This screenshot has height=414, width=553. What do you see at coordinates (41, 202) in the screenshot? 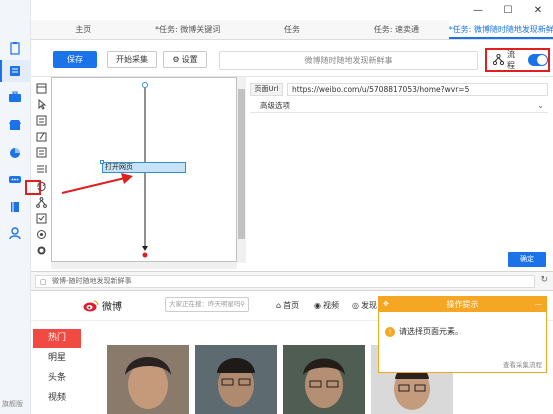
I see `branch-icon` at bounding box center [41, 202].